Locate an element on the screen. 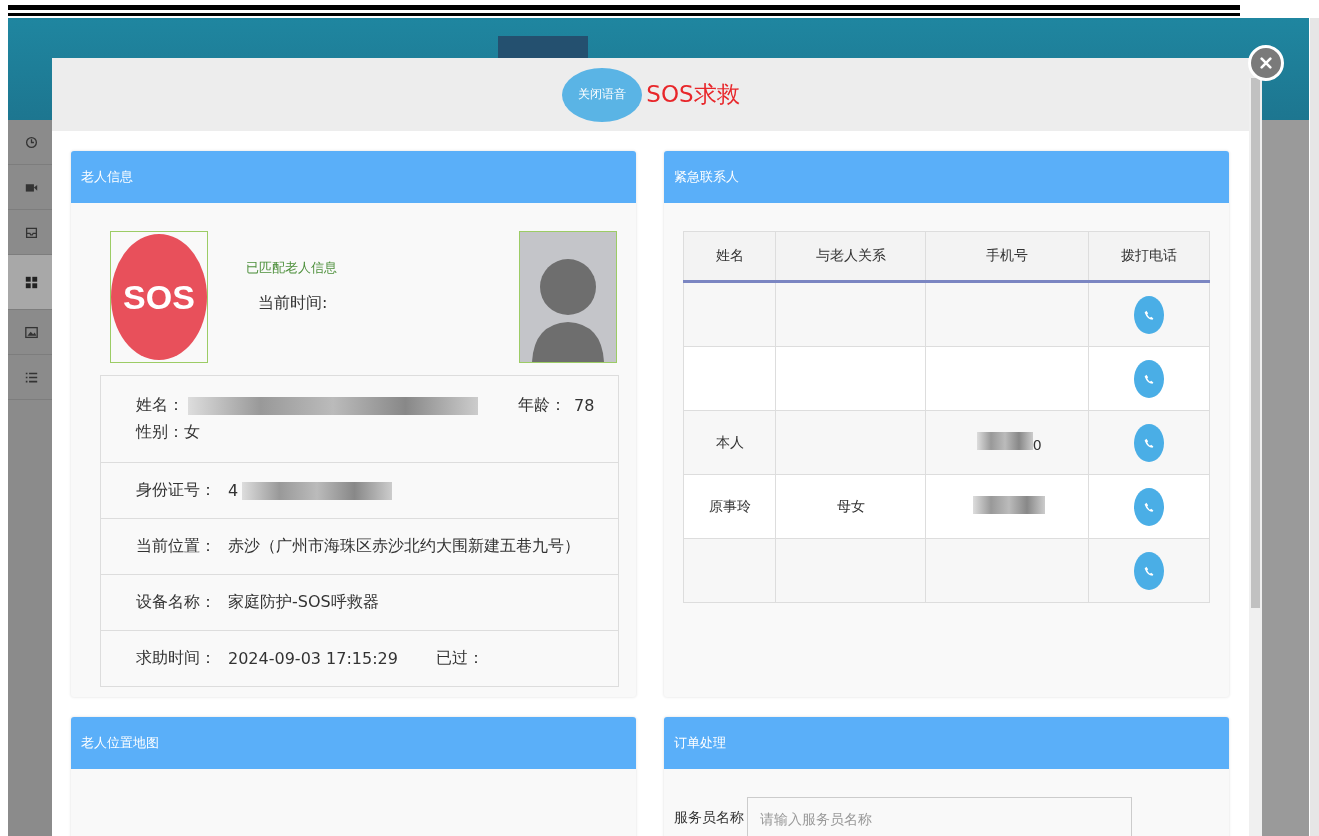 This screenshot has width=1319, height=836. match-status: 已匹配老人信息 is located at coordinates (292, 268).